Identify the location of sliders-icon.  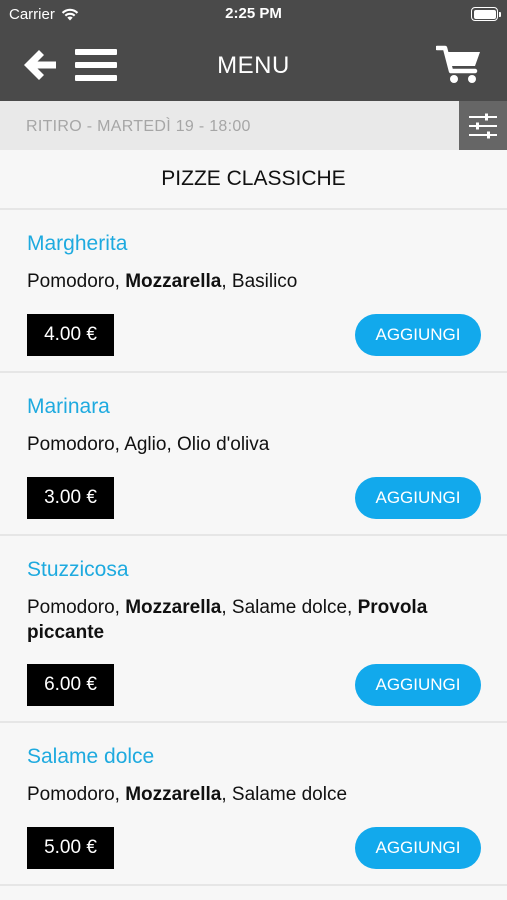
(483, 125).